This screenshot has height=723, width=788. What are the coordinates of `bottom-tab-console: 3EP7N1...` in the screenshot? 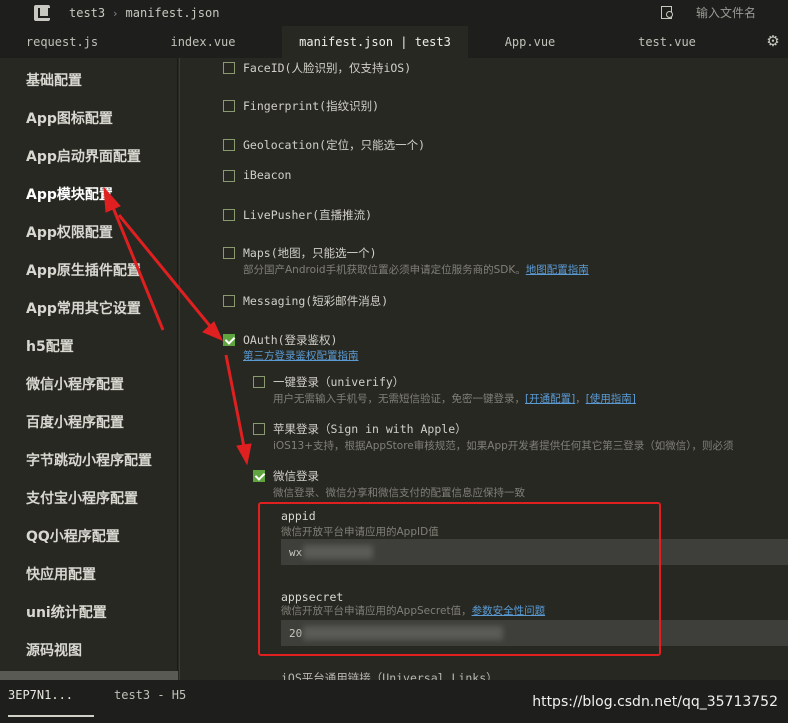 It's located at (51, 701).